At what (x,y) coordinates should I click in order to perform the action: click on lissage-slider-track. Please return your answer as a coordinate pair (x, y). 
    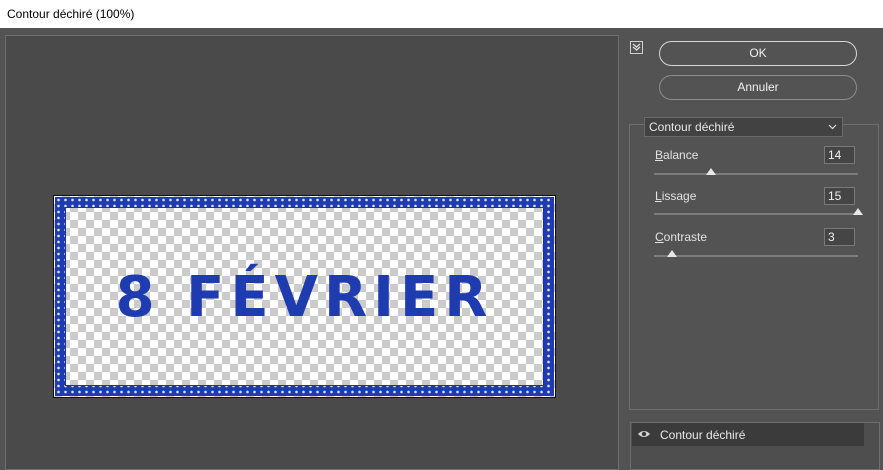
    Looking at the image, I should click on (756, 214).